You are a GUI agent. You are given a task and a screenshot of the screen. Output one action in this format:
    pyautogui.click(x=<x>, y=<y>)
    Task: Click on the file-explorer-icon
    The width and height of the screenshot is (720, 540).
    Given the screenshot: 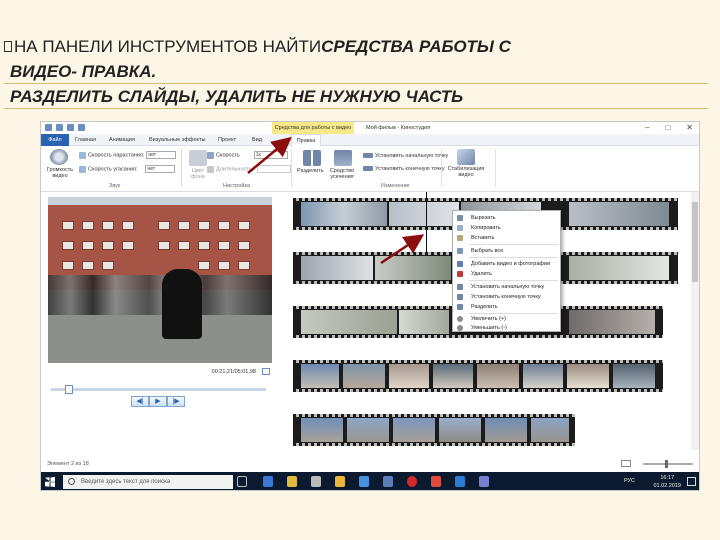 What is the action you would take?
    pyautogui.click(x=292, y=481)
    